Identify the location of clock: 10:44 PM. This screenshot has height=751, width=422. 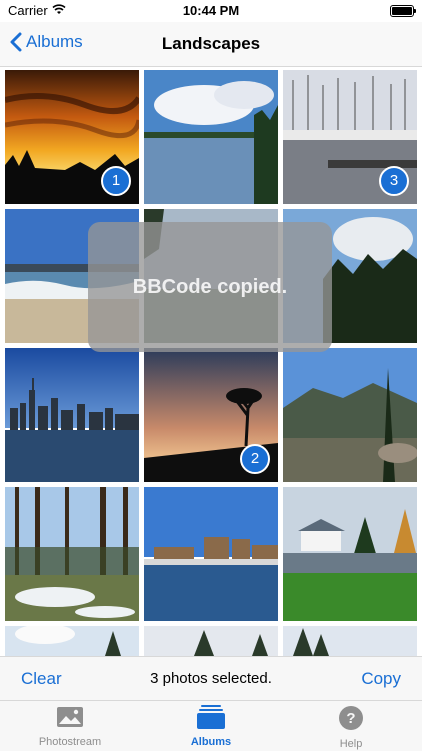
(211, 10).